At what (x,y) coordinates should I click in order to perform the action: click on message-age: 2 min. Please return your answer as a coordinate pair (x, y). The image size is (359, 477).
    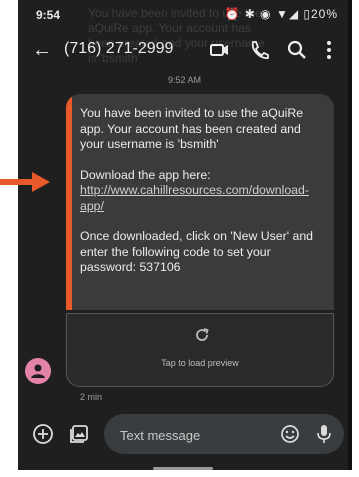
    Looking at the image, I should click on (91, 397).